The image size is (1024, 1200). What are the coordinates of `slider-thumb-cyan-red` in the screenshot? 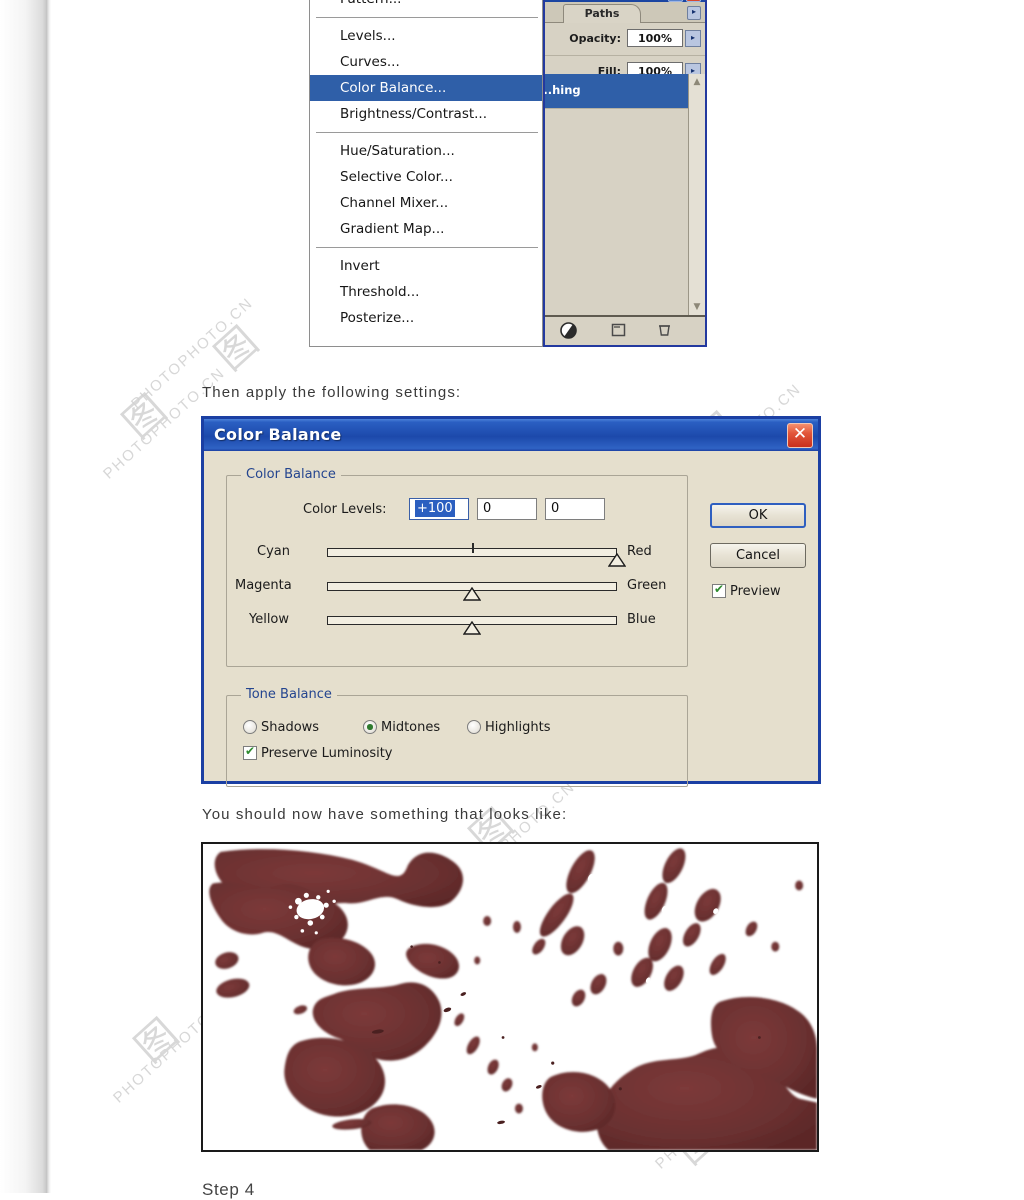 It's located at (617, 560).